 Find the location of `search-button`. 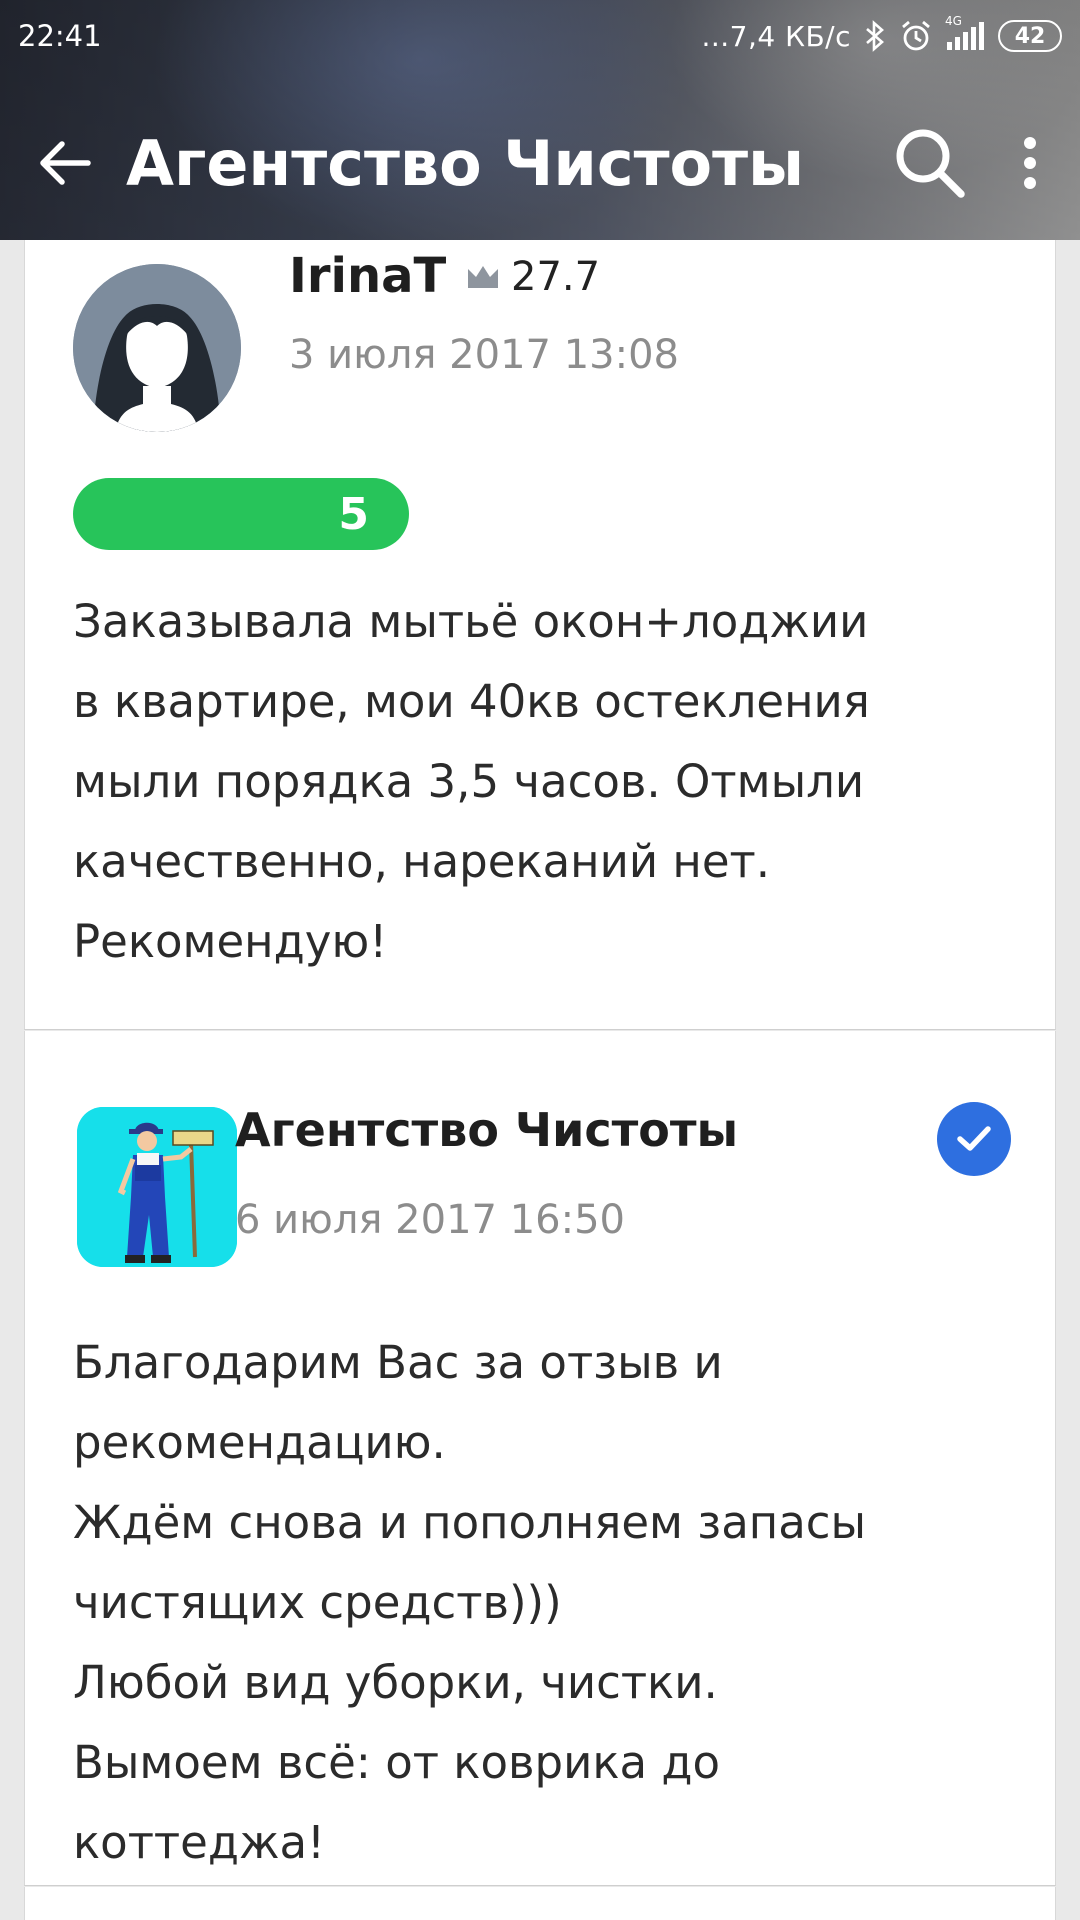

search-button is located at coordinates (930, 163).